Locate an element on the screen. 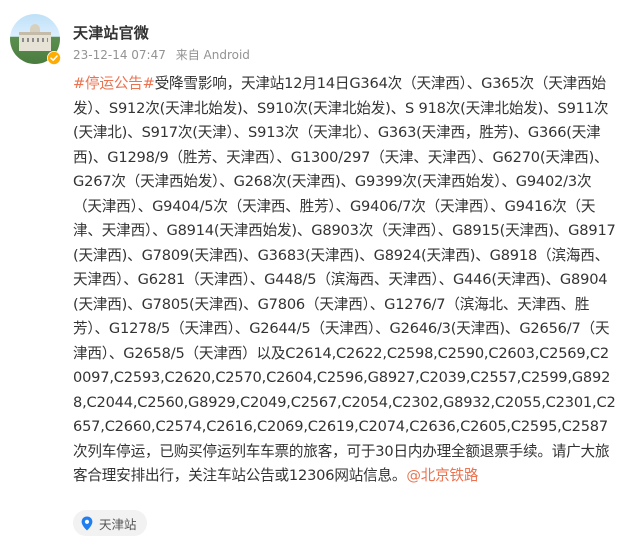  verified-badge-icon is located at coordinates (54, 58).